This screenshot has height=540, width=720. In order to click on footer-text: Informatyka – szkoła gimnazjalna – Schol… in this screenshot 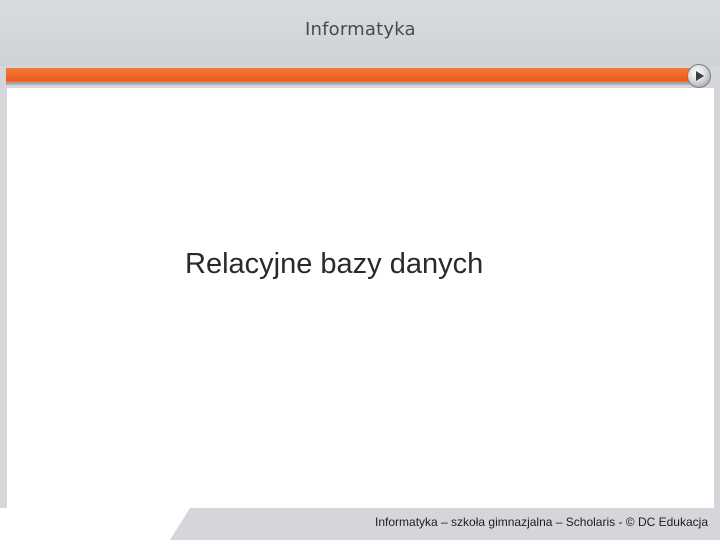, I will do `click(541, 522)`.